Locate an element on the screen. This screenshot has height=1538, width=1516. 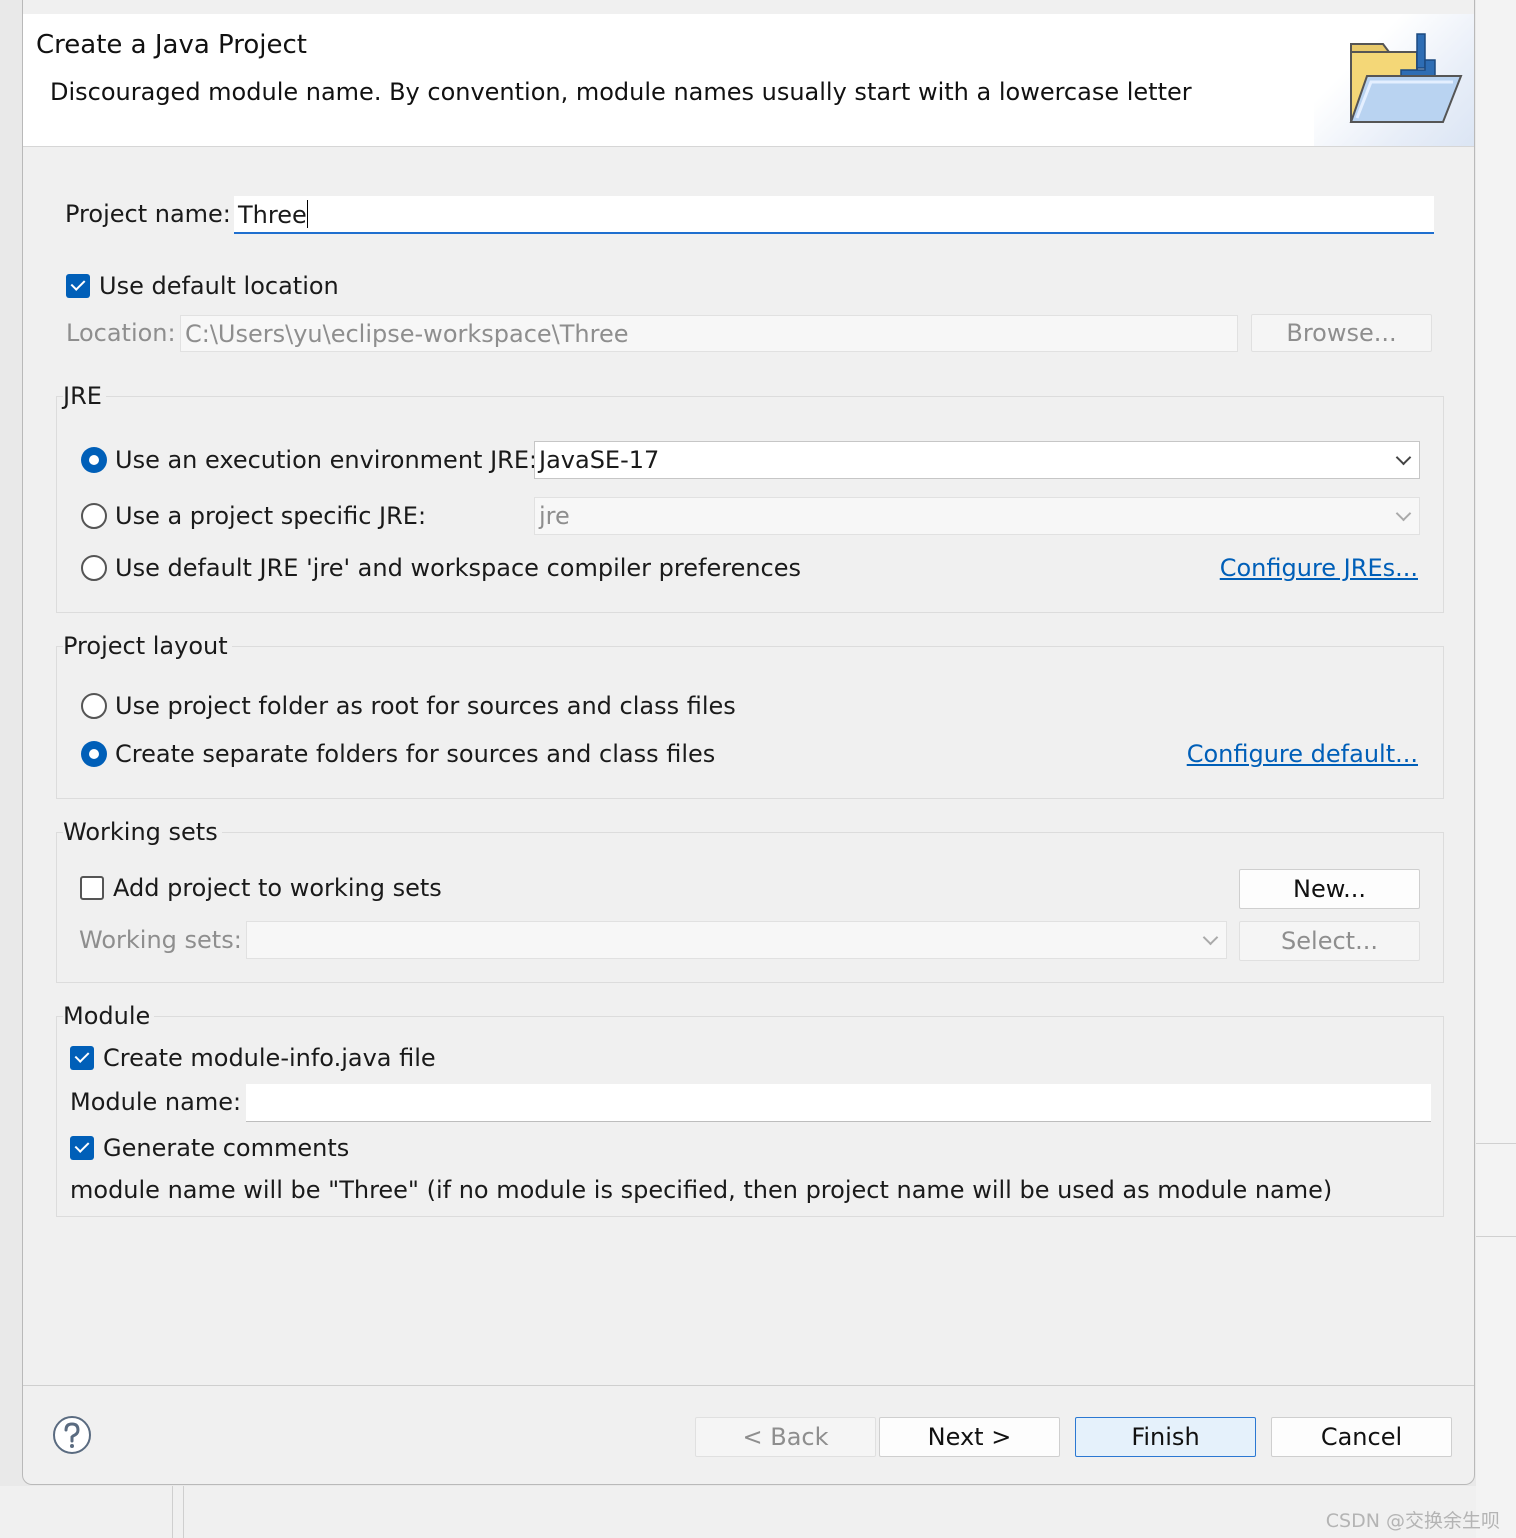
generate-comments-label: Generate comments is located at coordinates (226, 1148).